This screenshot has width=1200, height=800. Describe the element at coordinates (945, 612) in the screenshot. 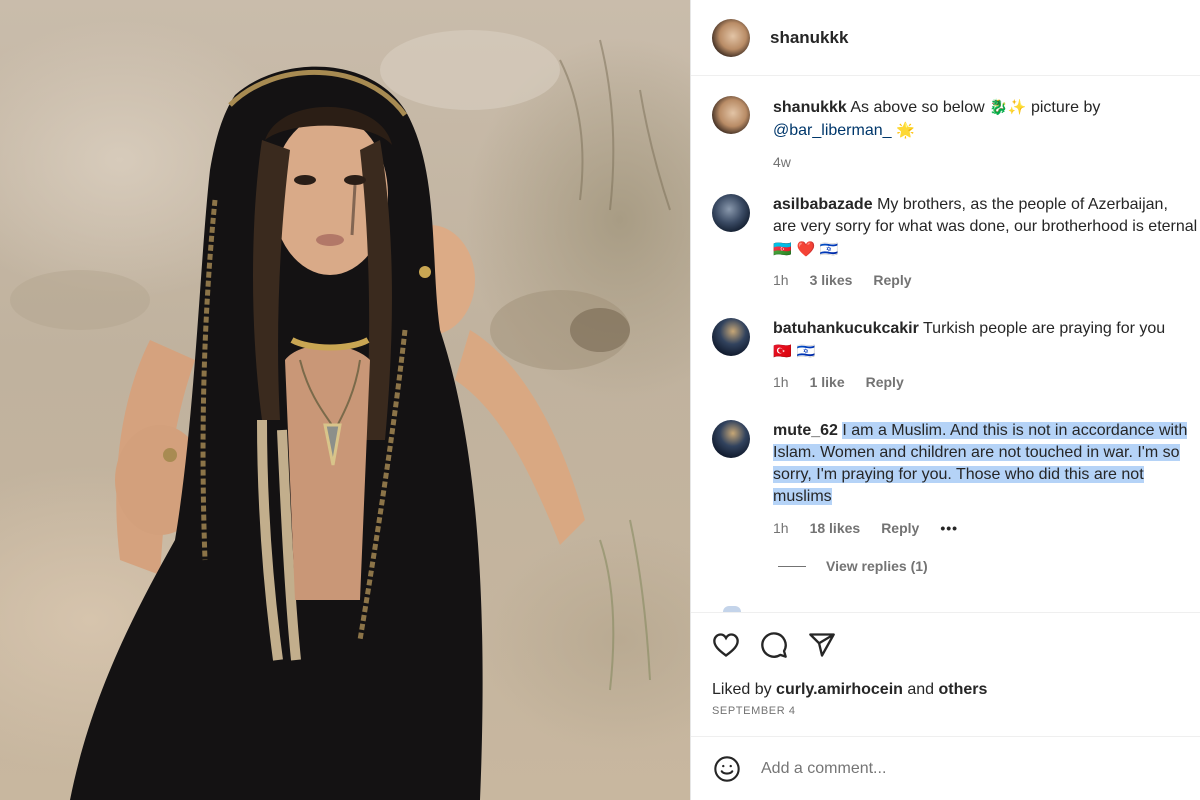

I see `divider` at that location.